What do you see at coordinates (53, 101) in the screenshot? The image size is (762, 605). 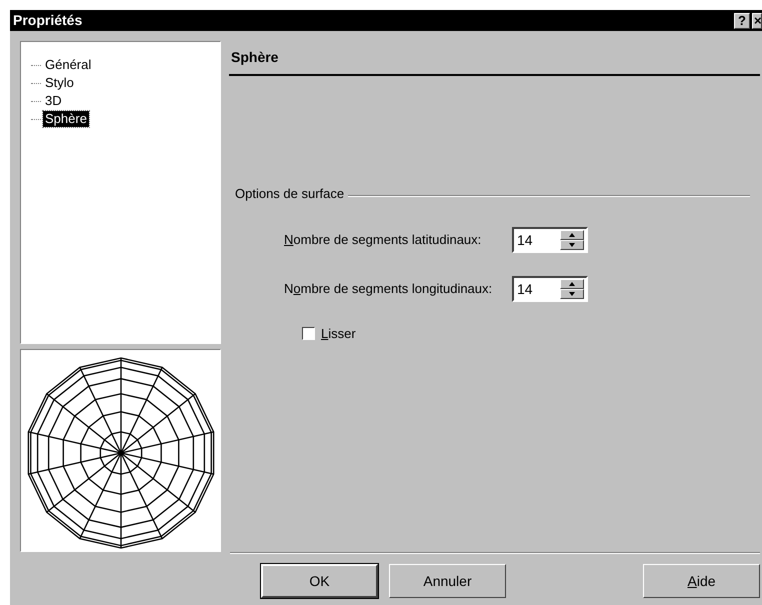 I see `tree-item: 3D` at bounding box center [53, 101].